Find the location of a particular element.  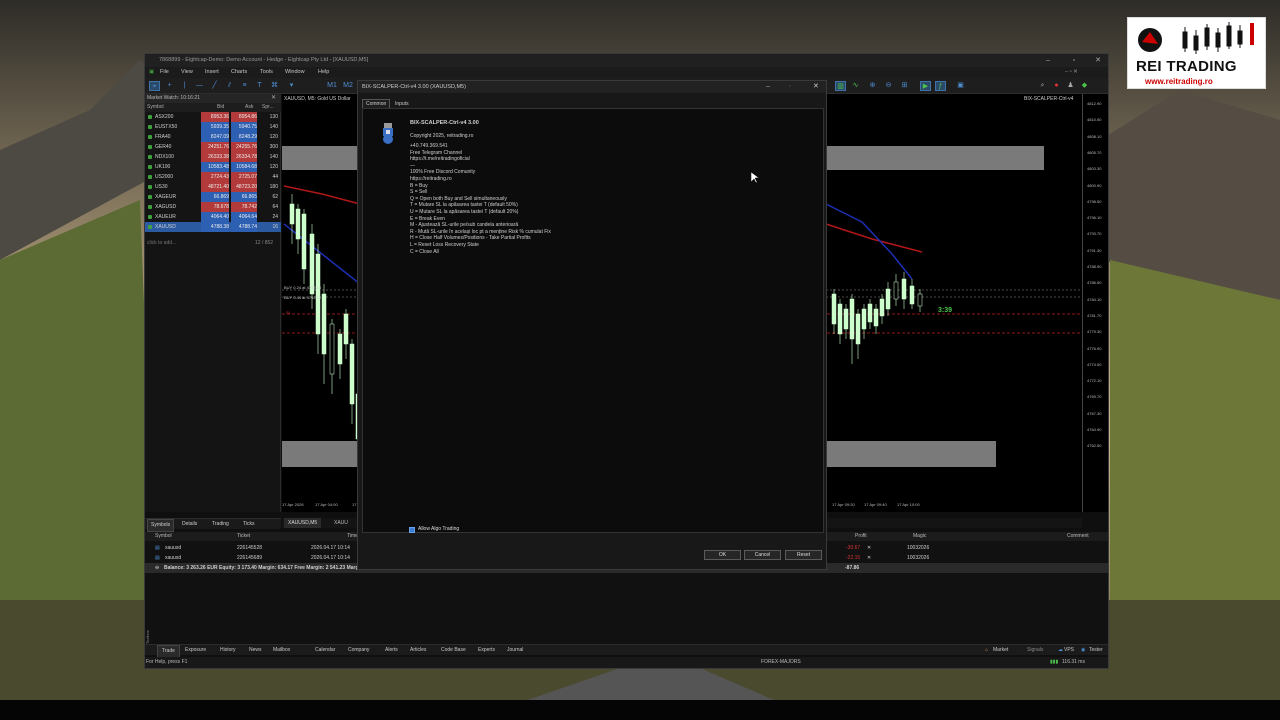

dialog-close-button: ✕ is located at coordinates (816, 87).